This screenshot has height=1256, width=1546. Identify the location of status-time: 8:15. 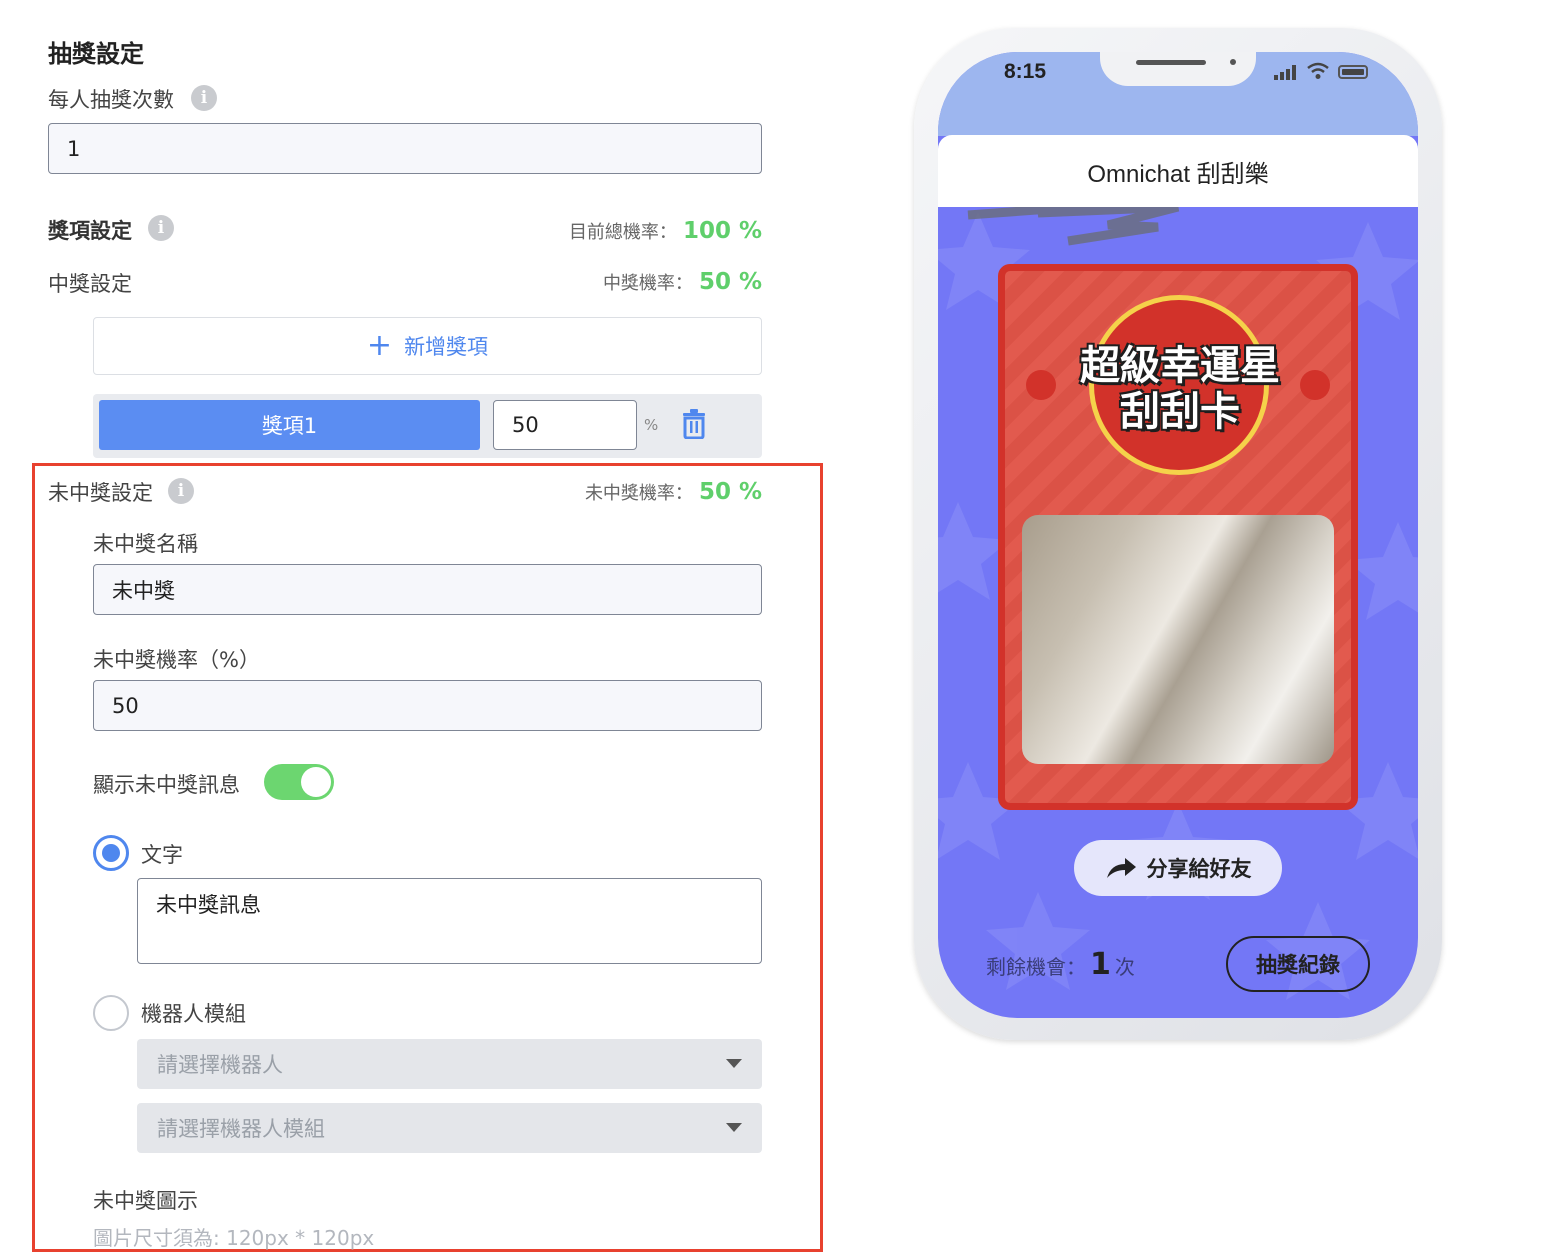
(1025, 71).